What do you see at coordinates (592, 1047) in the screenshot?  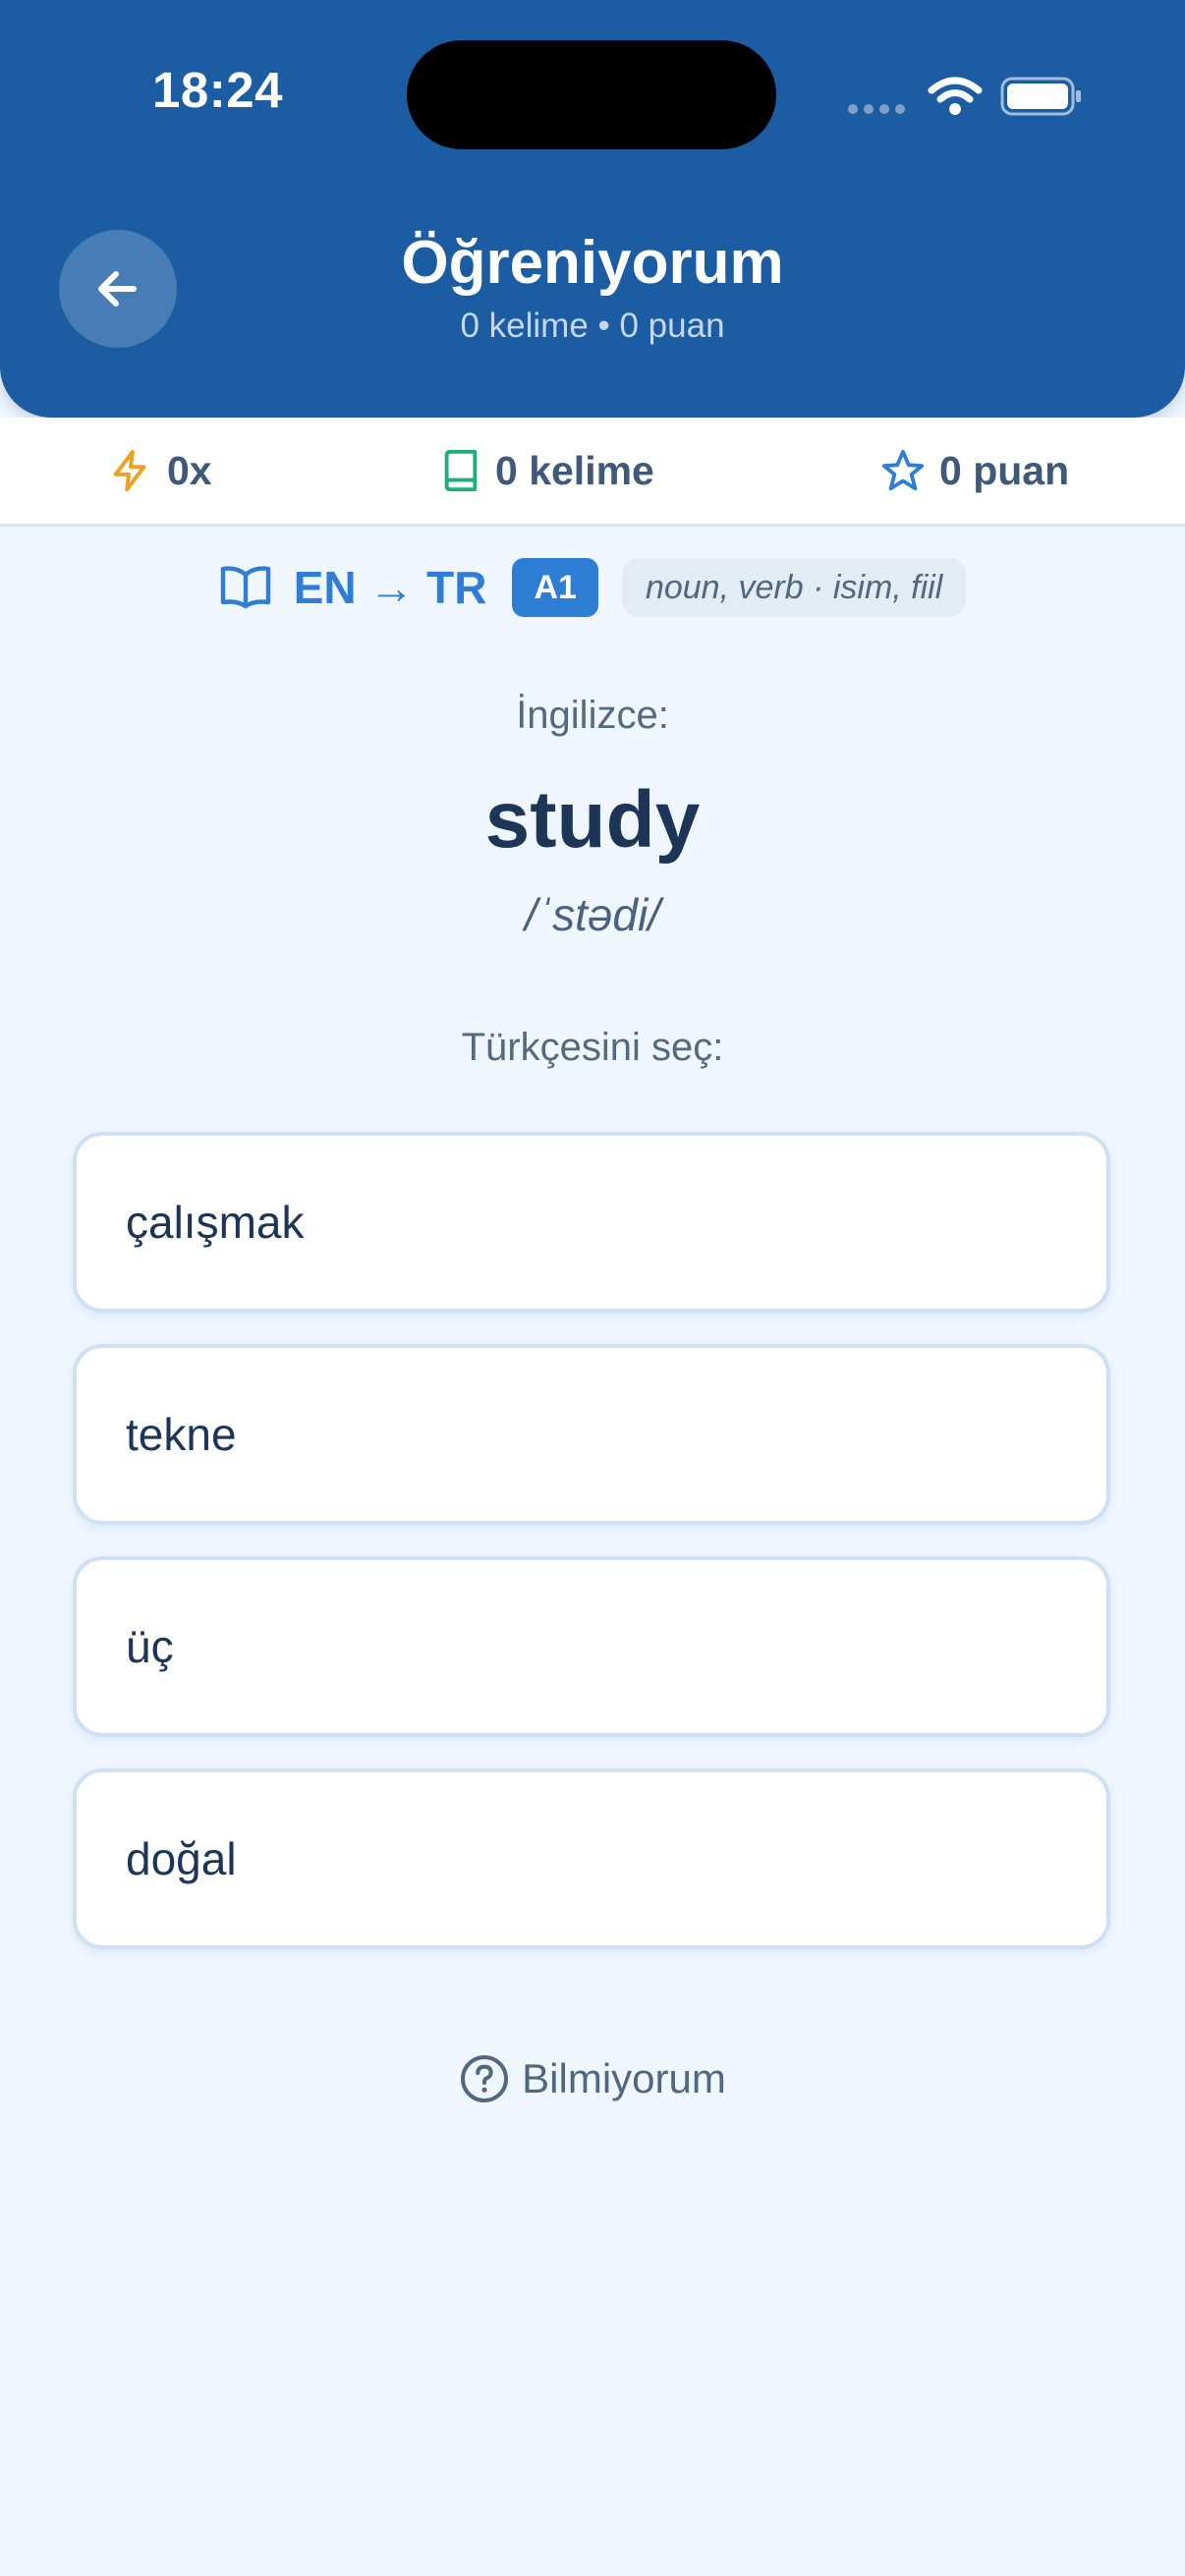 I see `answer-prompt: Türkçesini seç:` at bounding box center [592, 1047].